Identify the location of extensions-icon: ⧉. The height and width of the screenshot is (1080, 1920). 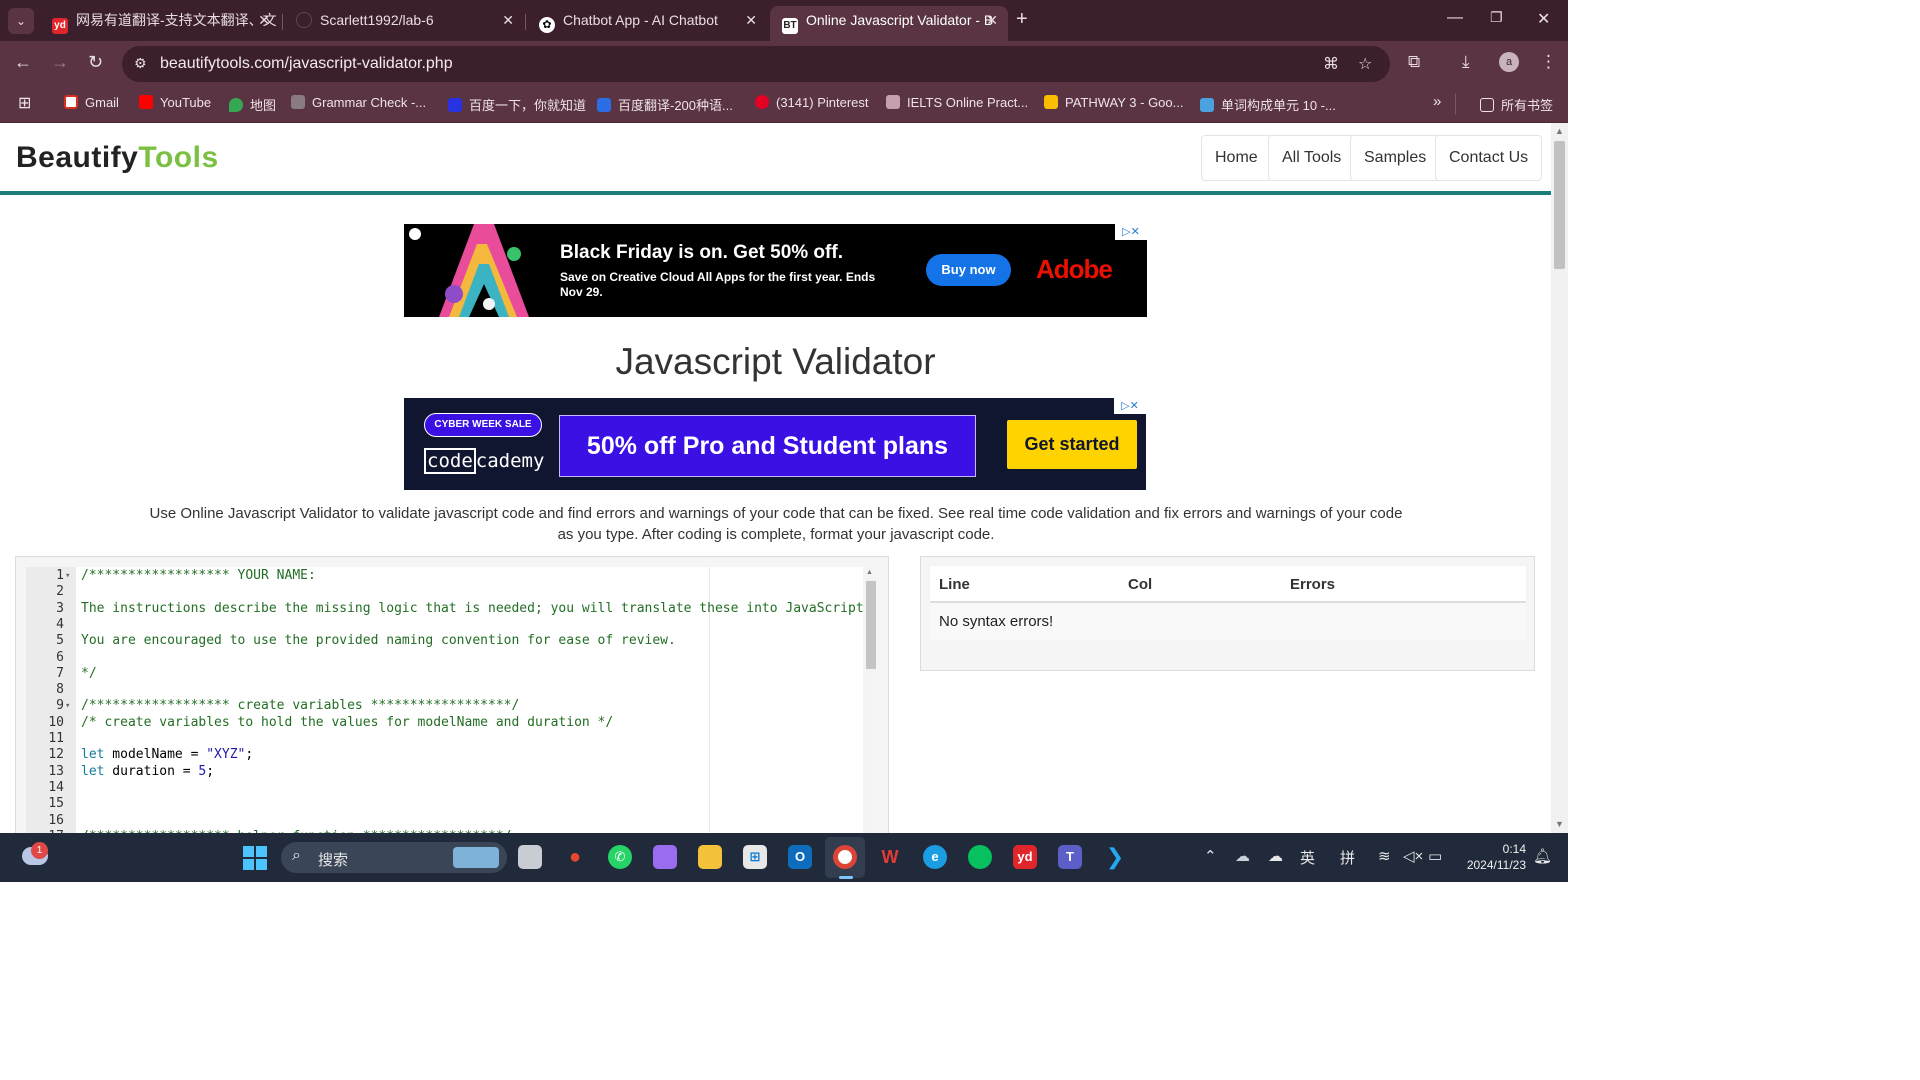
(1414, 62).